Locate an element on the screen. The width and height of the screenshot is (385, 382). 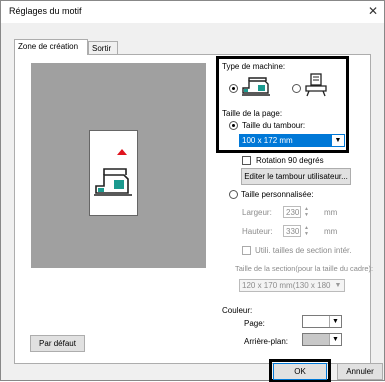
width-stepper: ▲ ▼ is located at coordinates (306, 212).